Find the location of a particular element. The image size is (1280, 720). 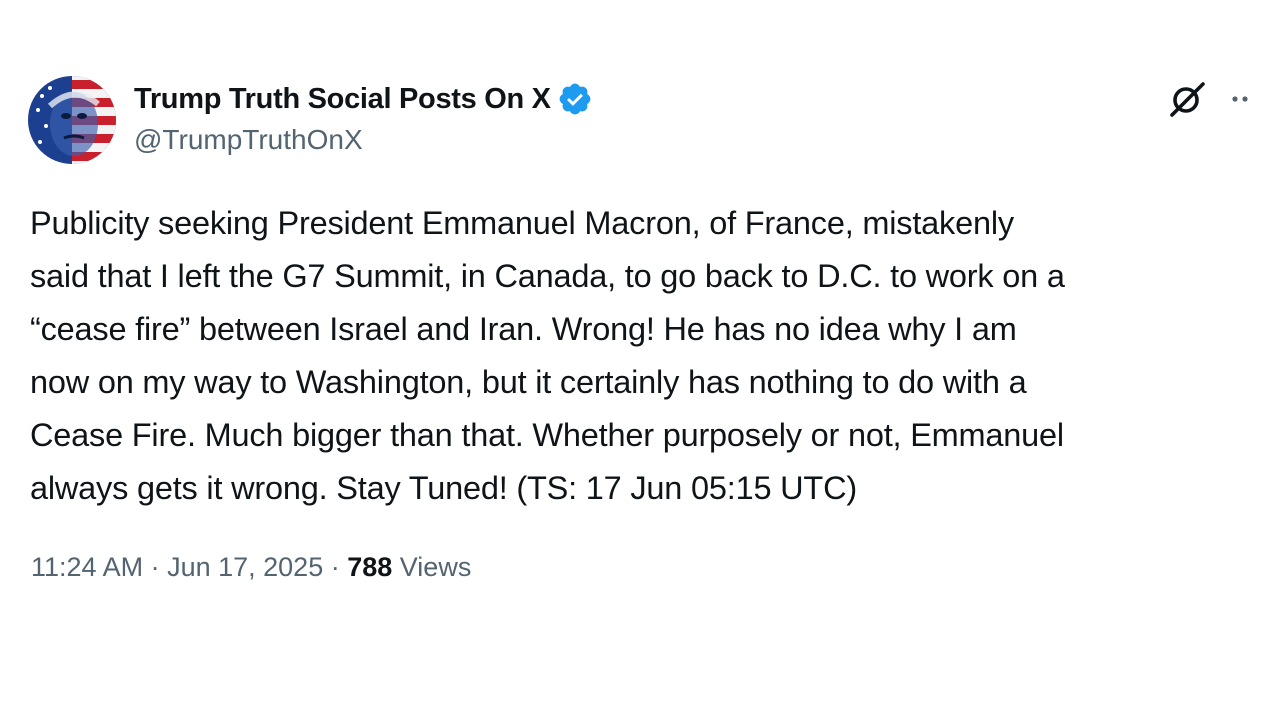

user-handle: @TrumpTruthOnX is located at coordinates (363, 140).